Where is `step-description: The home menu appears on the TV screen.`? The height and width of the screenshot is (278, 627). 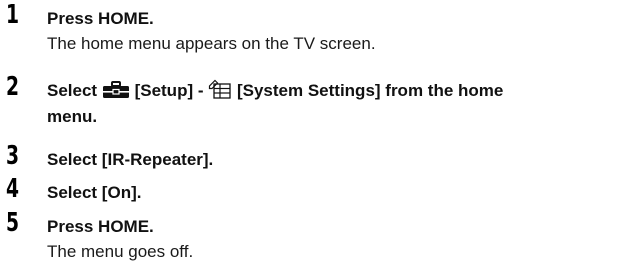
step-description: The home menu appears on the TV screen. is located at coordinates (211, 43).